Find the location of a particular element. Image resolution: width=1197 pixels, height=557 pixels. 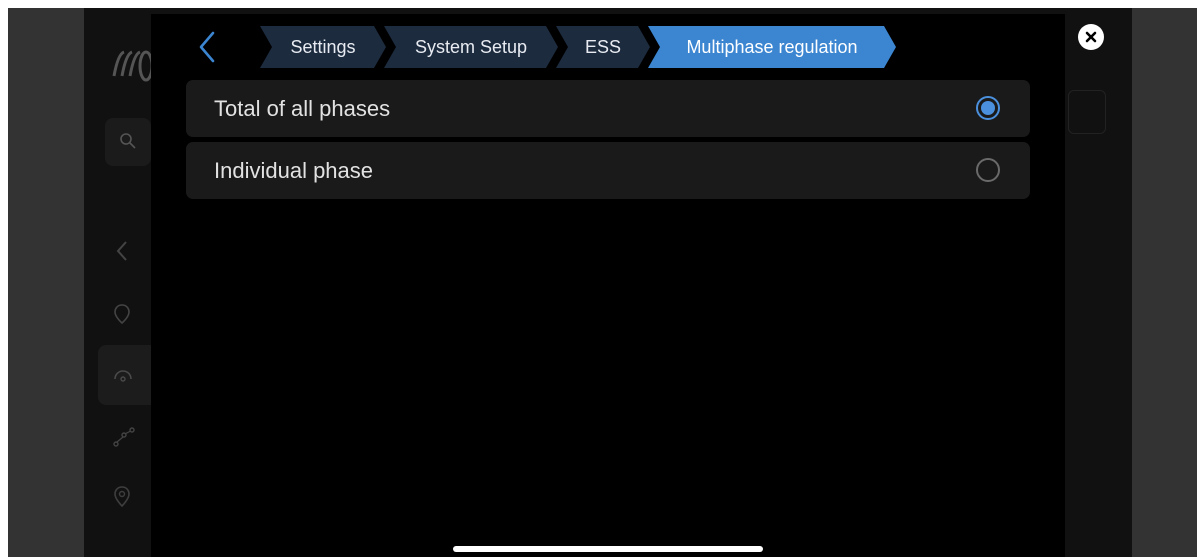

search-icon is located at coordinates (128, 141).